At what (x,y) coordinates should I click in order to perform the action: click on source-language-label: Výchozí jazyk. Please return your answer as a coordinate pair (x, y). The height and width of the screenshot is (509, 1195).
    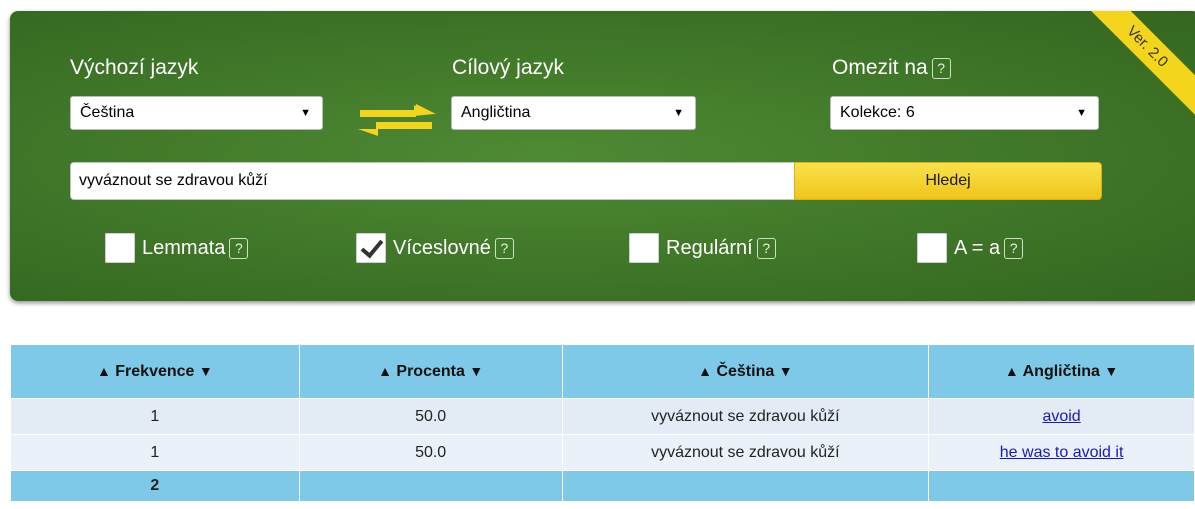
    Looking at the image, I should click on (134, 67).